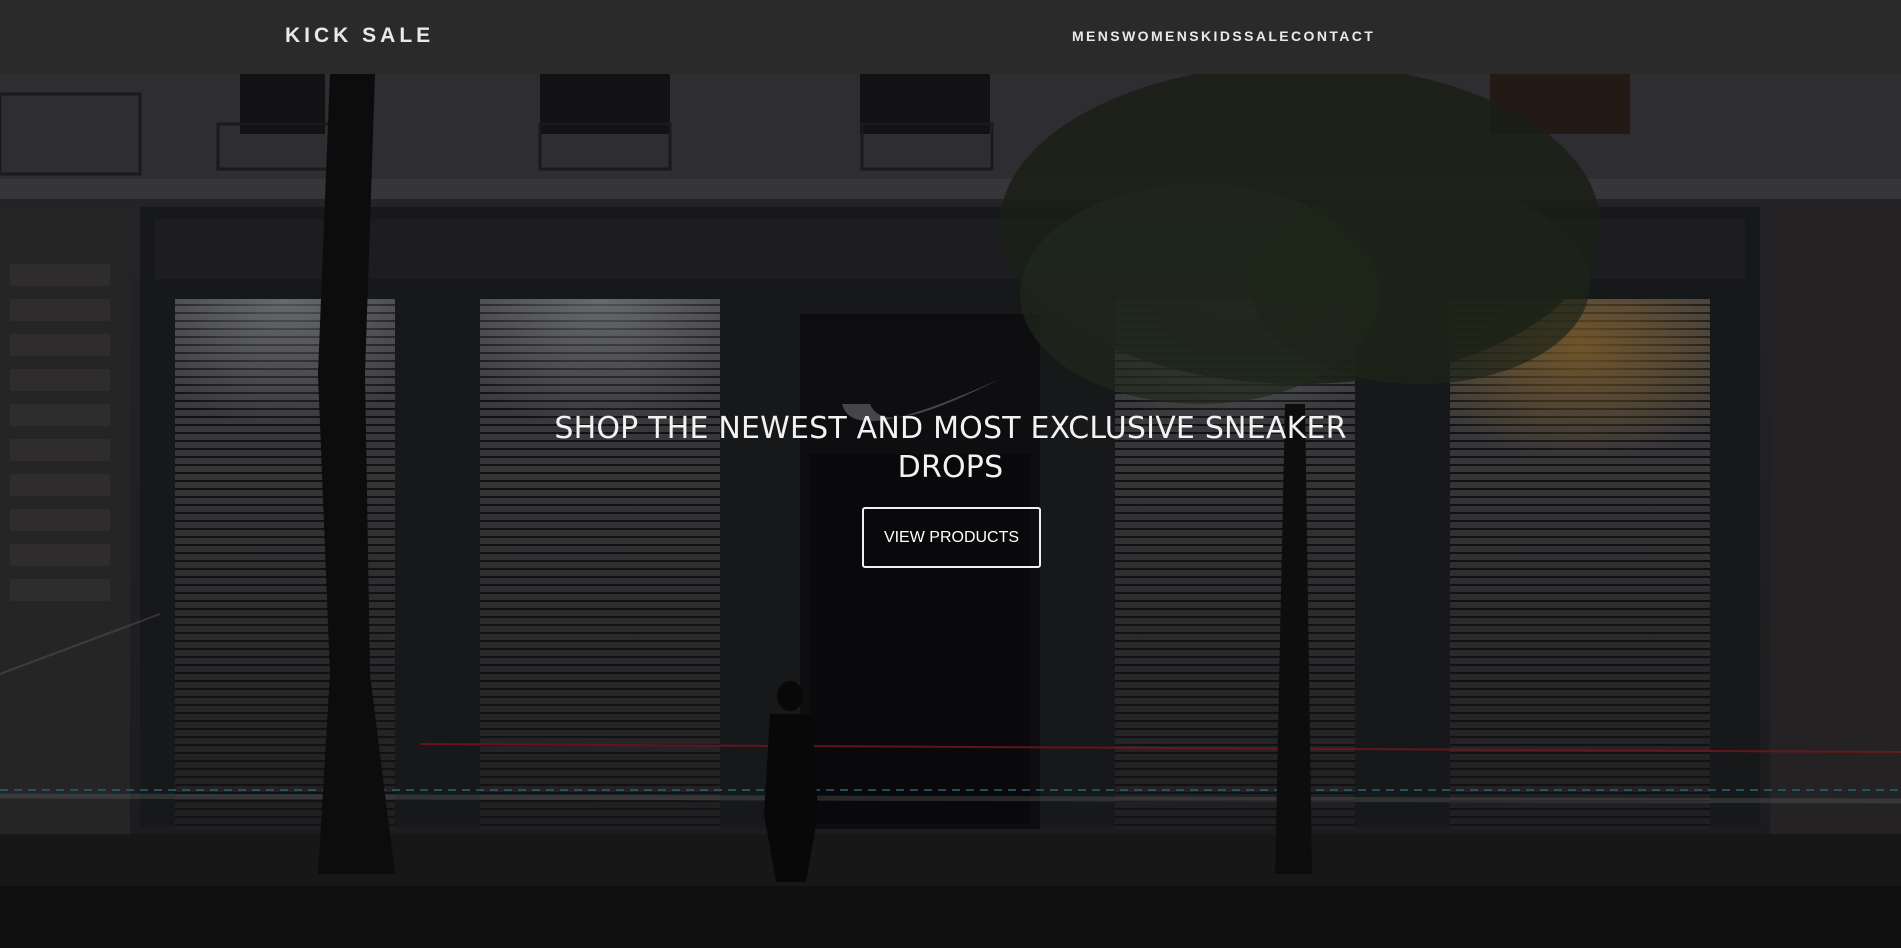  What do you see at coordinates (1161, 36) in the screenshot?
I see `nav-link-womens: WOMENS` at bounding box center [1161, 36].